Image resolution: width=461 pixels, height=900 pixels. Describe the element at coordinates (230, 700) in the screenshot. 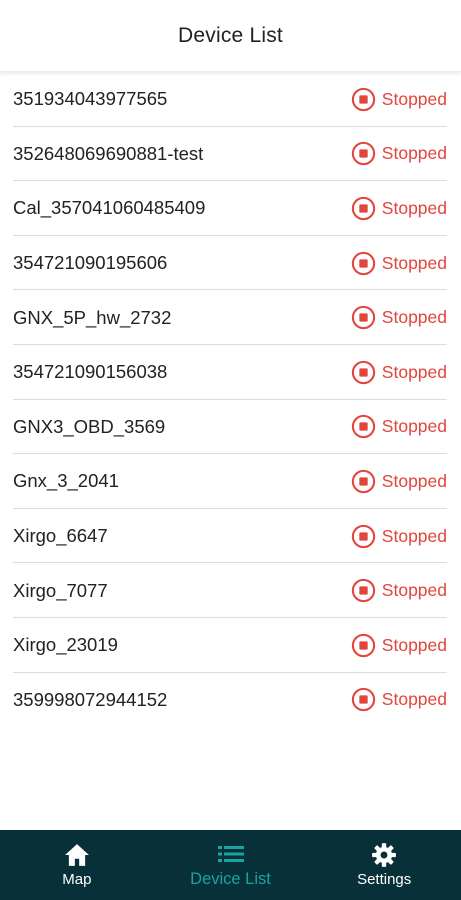

I see `device-row: 359998072944152 Stopped` at that location.